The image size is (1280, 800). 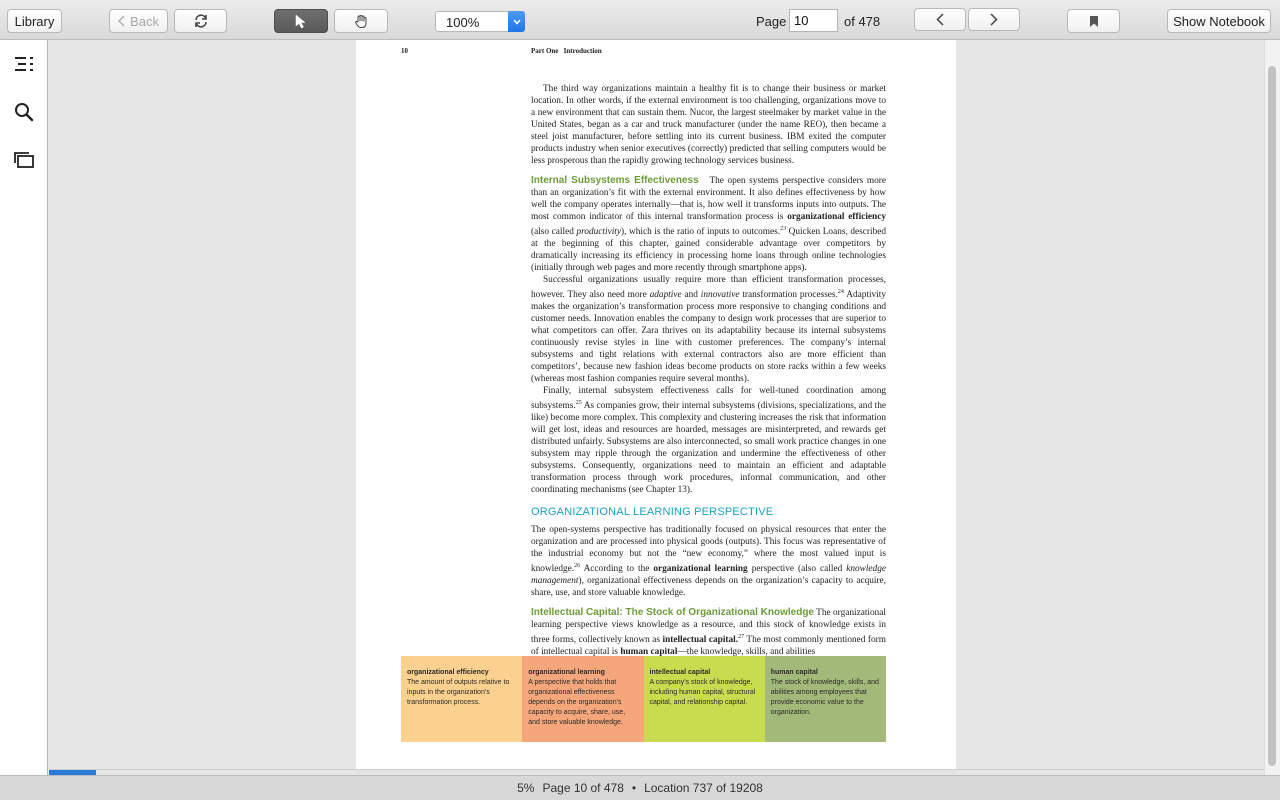 I want to click on show-notebook-button: Show Notebook, so click(x=1219, y=21).